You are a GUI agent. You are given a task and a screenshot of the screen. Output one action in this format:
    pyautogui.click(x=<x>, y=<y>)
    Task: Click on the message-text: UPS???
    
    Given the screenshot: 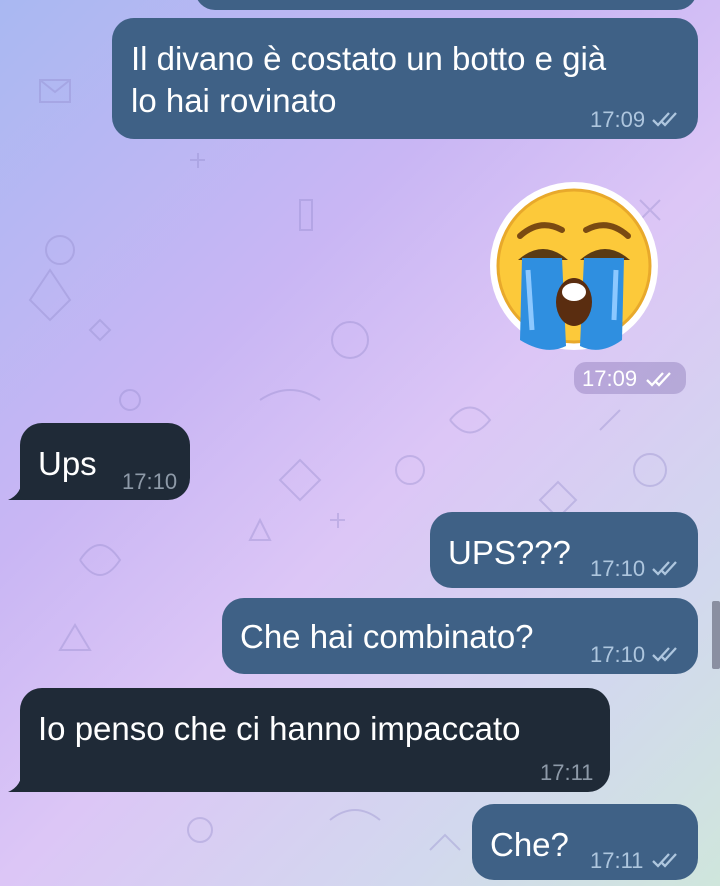 What is the action you would take?
    pyautogui.click(x=509, y=552)
    